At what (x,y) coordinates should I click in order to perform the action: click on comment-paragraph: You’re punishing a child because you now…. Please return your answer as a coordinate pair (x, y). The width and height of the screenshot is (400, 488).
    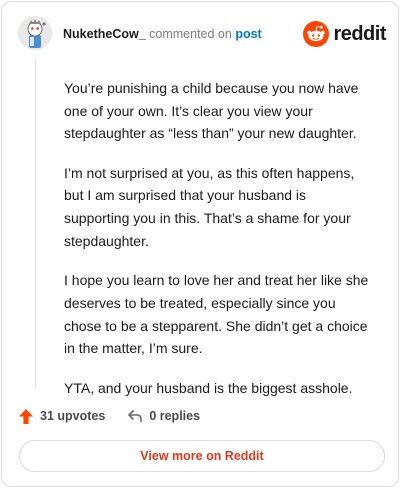
    Looking at the image, I should click on (211, 111).